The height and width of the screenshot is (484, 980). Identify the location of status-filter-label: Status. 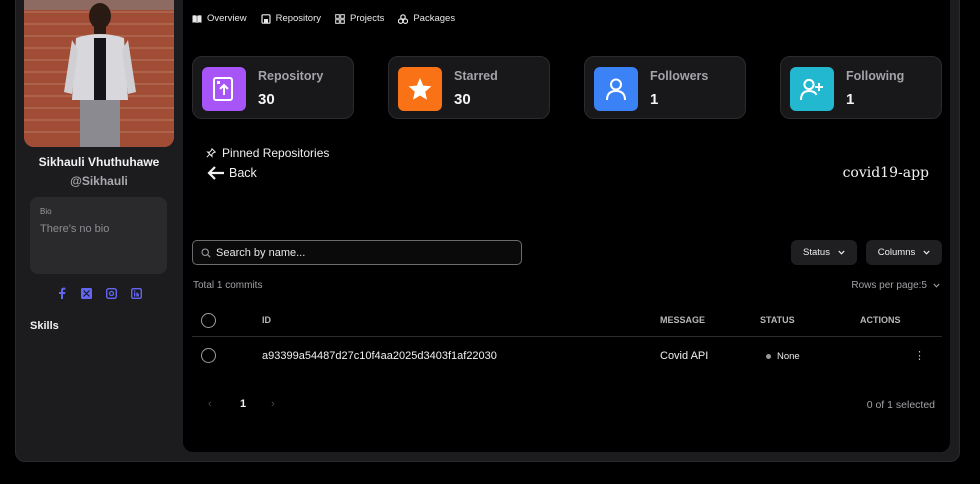
(816, 252).